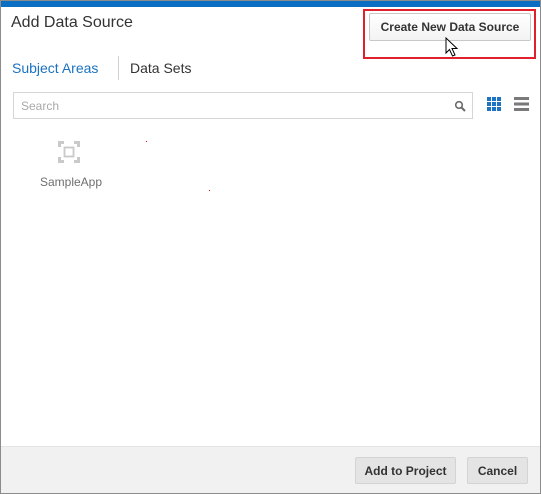  I want to click on dialog-title: Add Data Source, so click(72, 22).